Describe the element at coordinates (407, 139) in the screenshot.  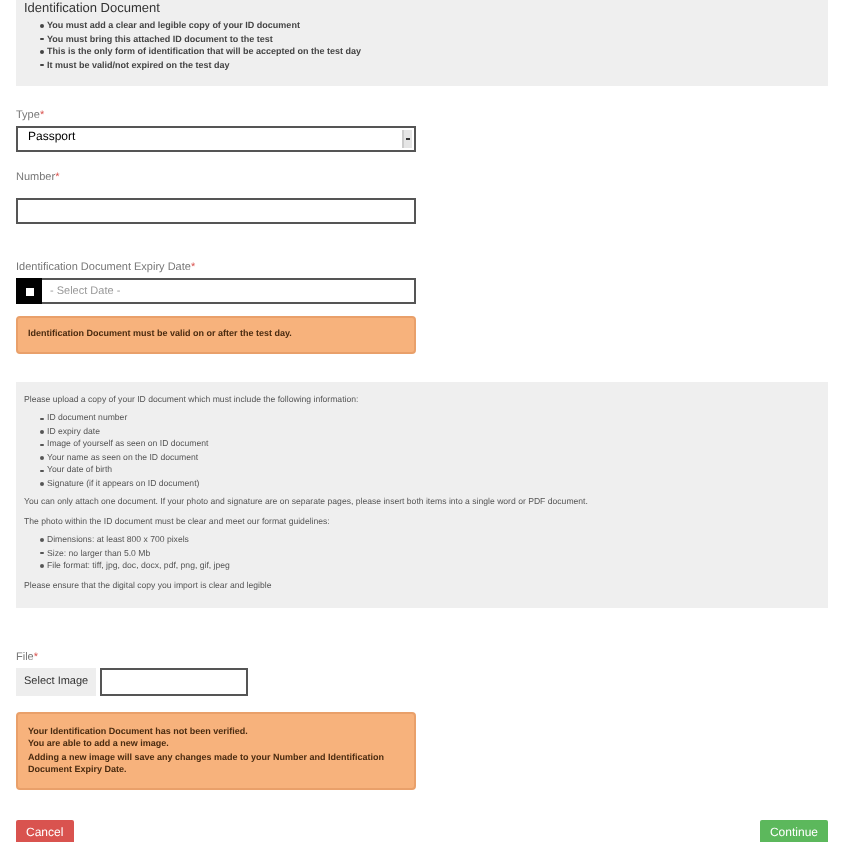
I see `dropdown-icon` at that location.